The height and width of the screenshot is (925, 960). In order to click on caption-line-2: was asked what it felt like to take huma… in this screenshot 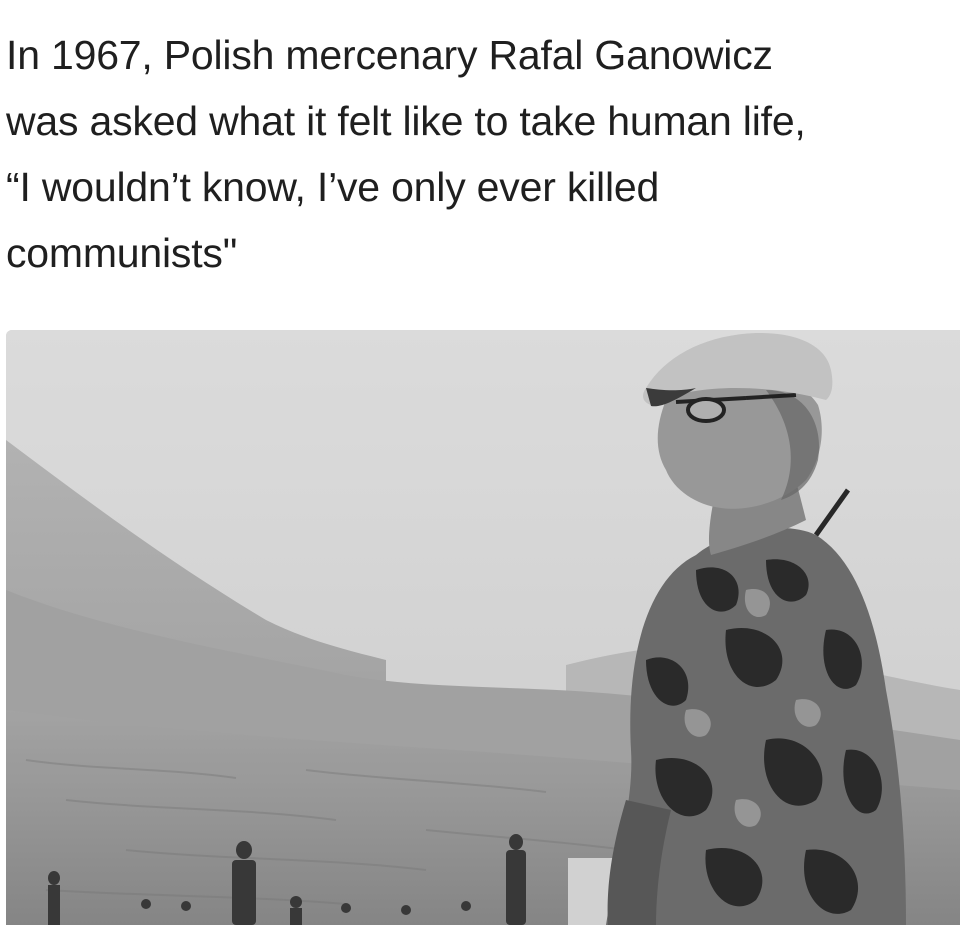, I will do `click(406, 121)`.